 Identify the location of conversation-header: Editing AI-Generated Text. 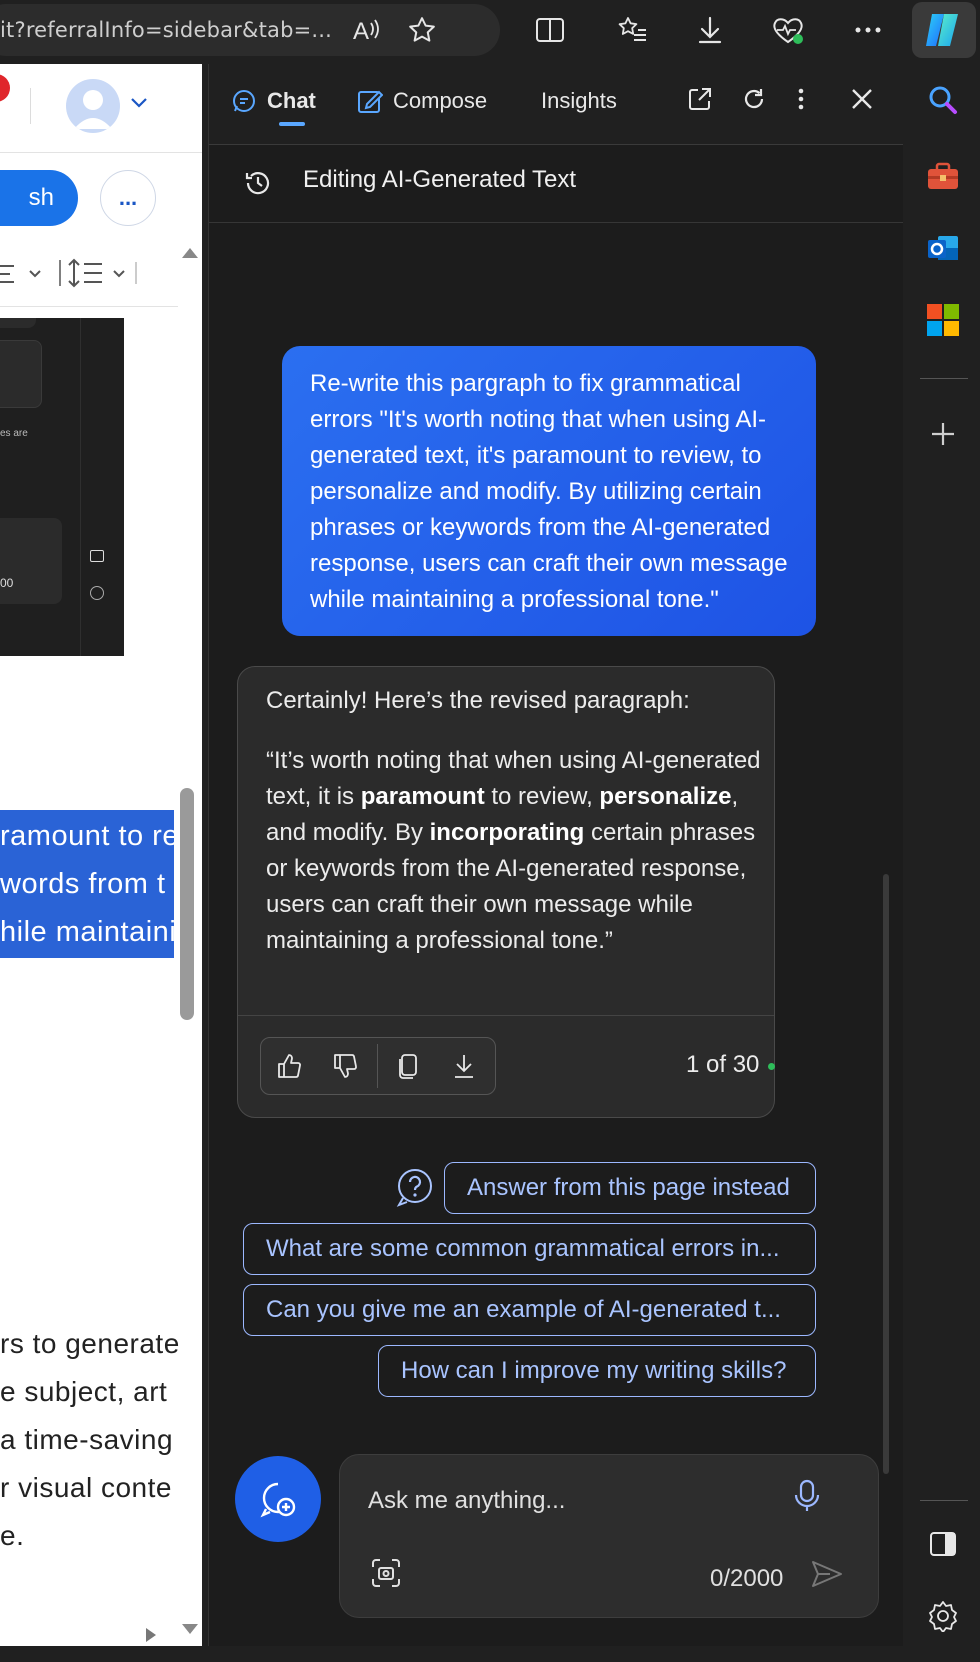
(556, 183).